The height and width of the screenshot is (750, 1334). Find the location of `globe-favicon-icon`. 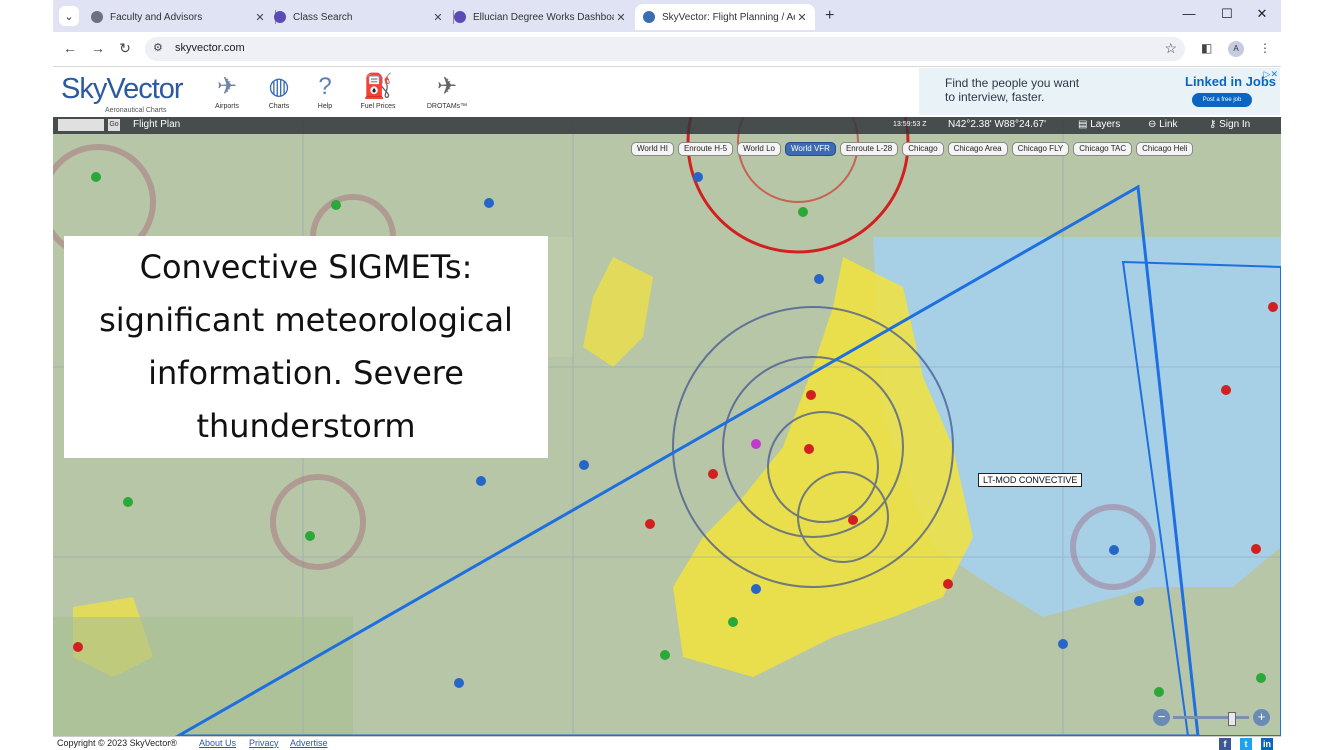

globe-favicon-icon is located at coordinates (97, 17).